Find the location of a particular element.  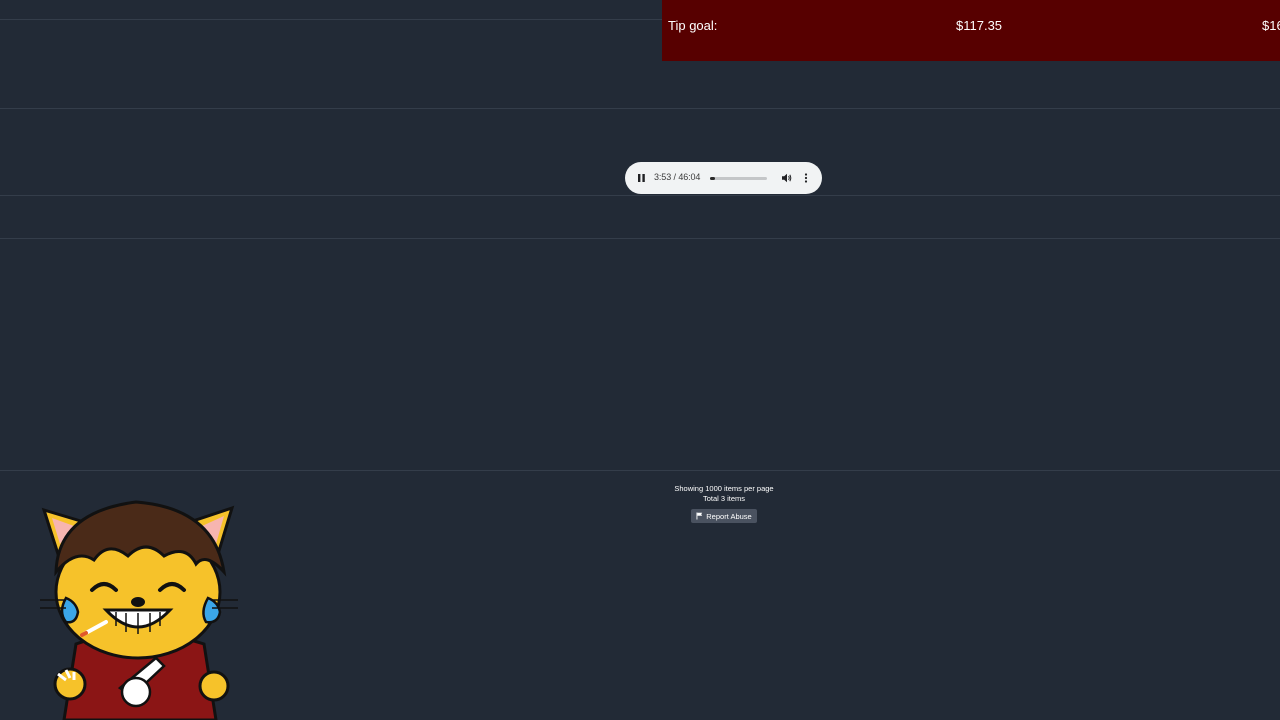

more-vert-icon is located at coordinates (806, 178).